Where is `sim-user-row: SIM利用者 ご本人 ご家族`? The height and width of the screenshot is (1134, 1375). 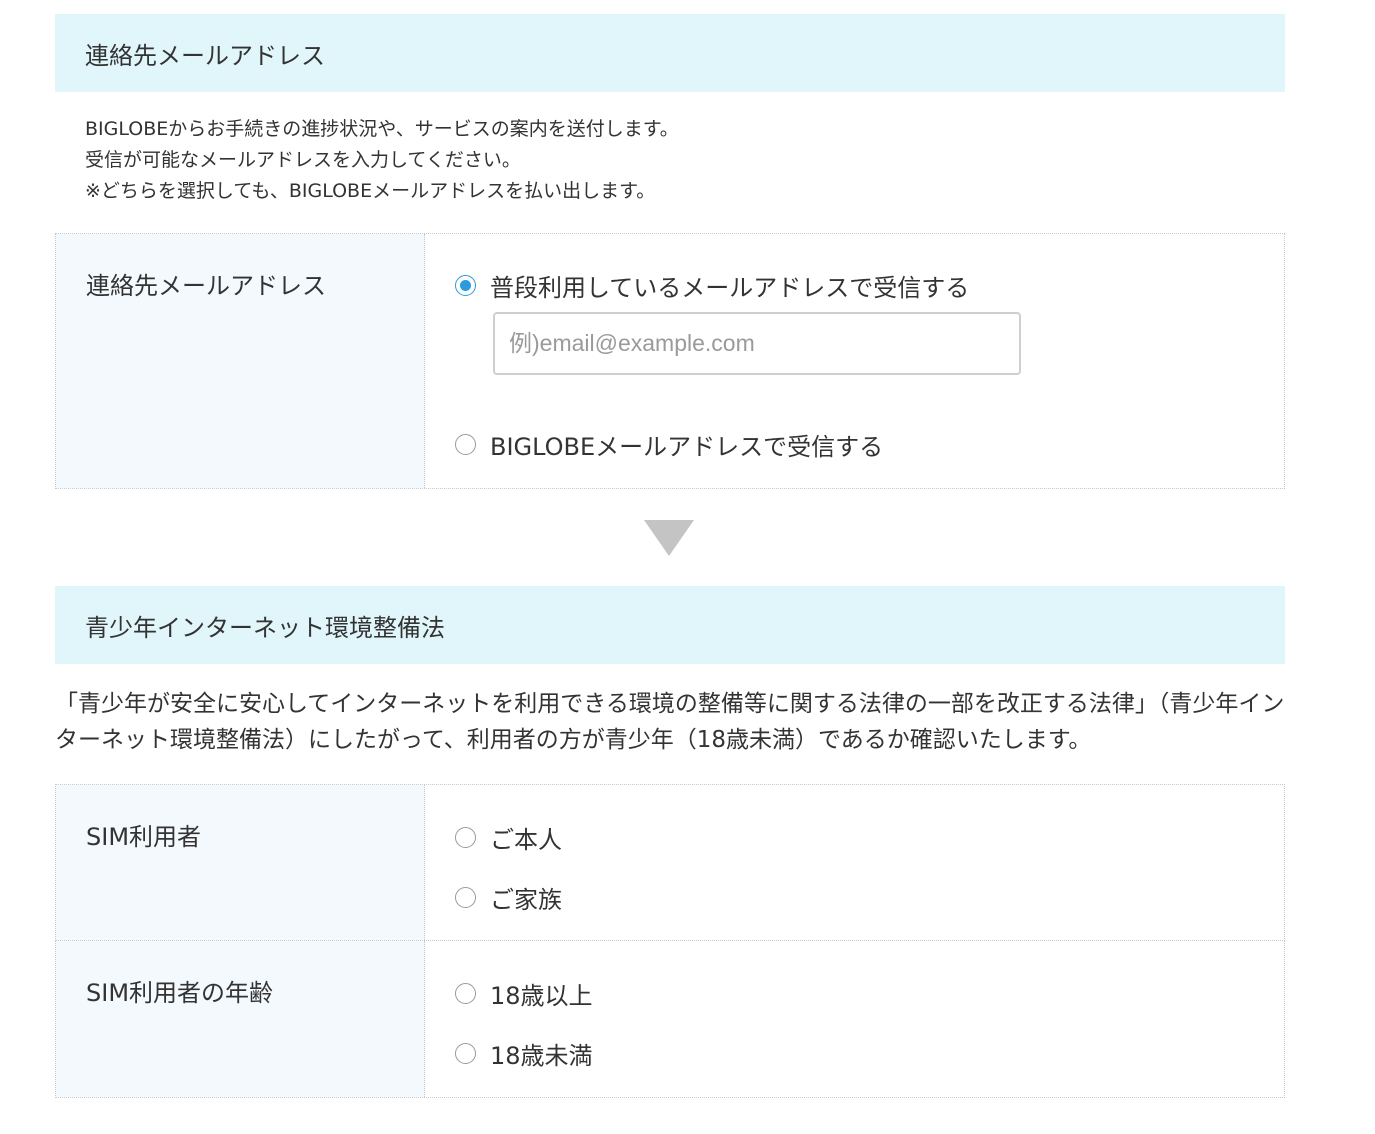 sim-user-row: SIM利用者 ご本人 ご家族 is located at coordinates (670, 862).